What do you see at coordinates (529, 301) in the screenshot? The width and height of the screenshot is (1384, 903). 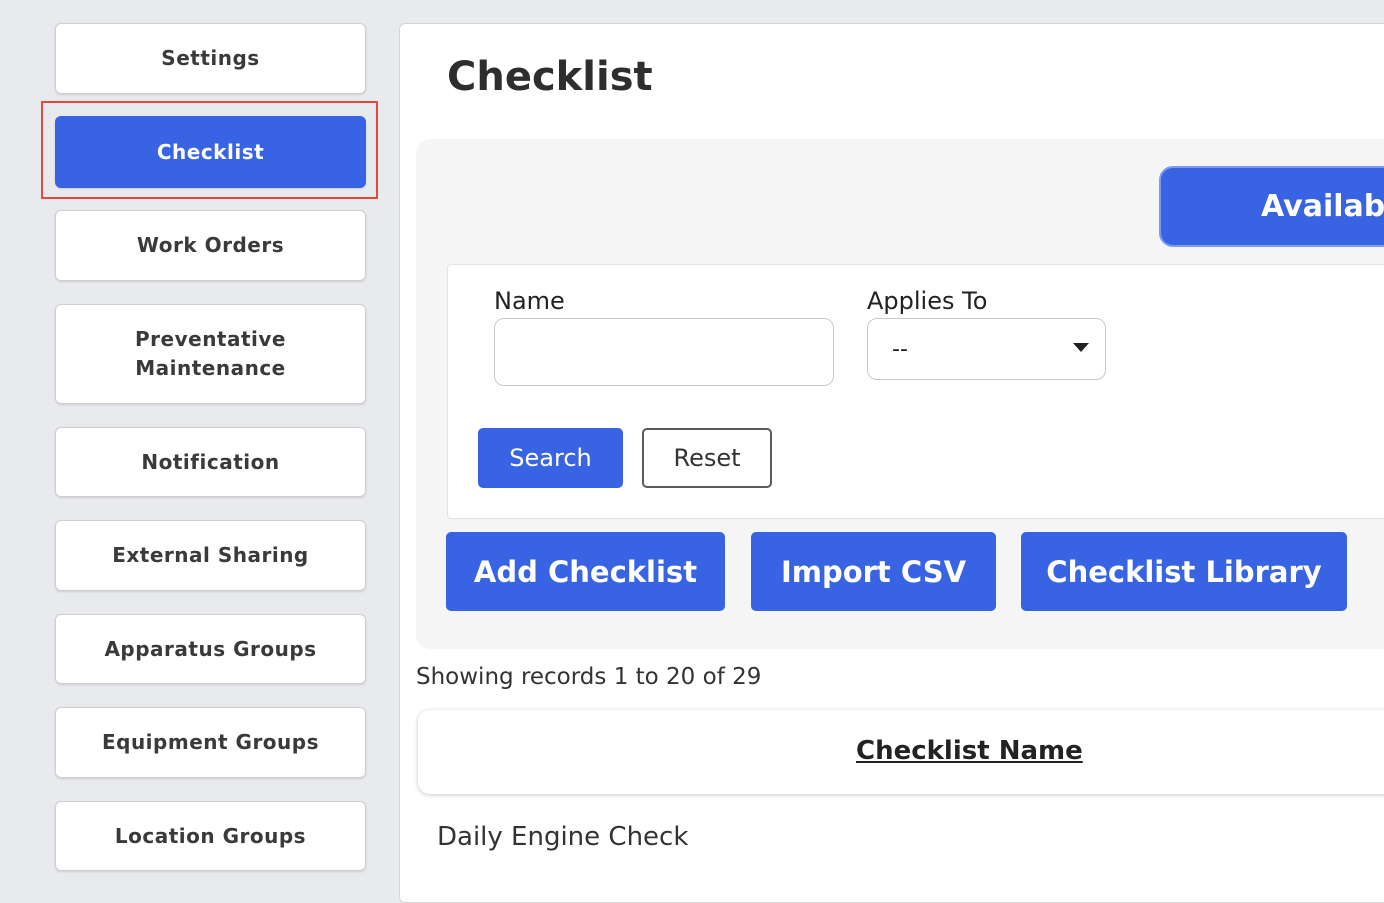 I see `name-label: Name` at bounding box center [529, 301].